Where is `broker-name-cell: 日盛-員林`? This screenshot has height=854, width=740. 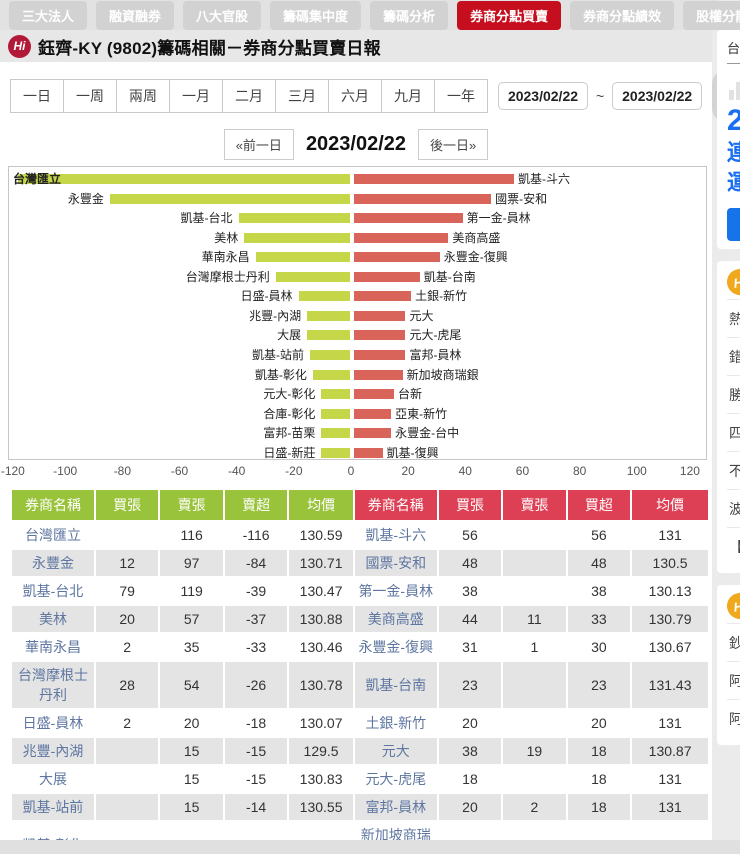
broker-name-cell: 日盛-員林 is located at coordinates (53, 723).